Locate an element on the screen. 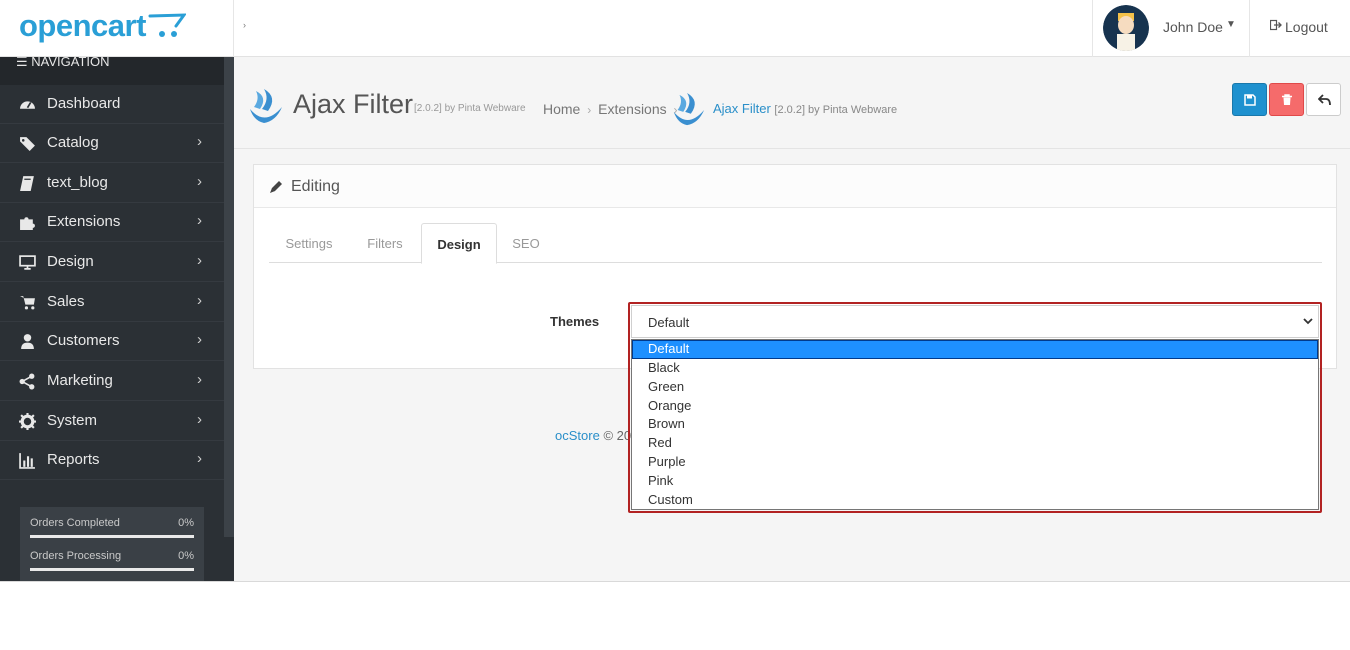 The height and width of the screenshot is (650, 1350). page-title: Ajax Filter is located at coordinates (353, 104).